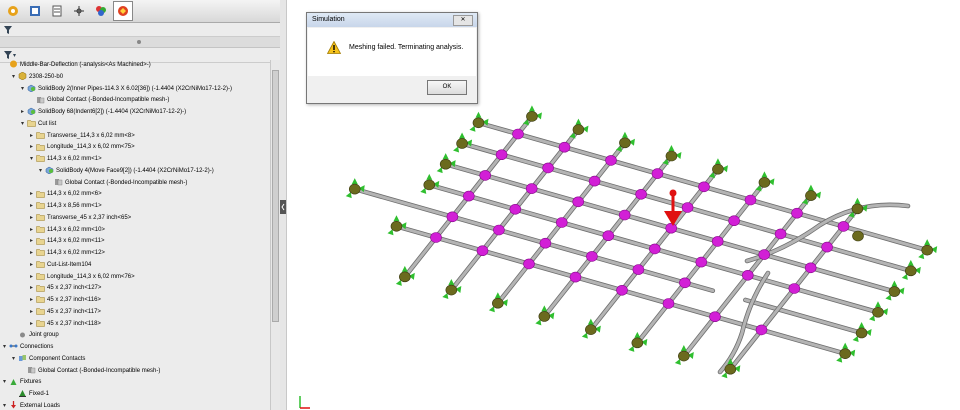 Image resolution: width=960 pixels, height=410 pixels. What do you see at coordinates (67, 230) in the screenshot?
I see `tree-item: ▸ 114,3 x 6,02 mm<10>` at bounding box center [67, 230].